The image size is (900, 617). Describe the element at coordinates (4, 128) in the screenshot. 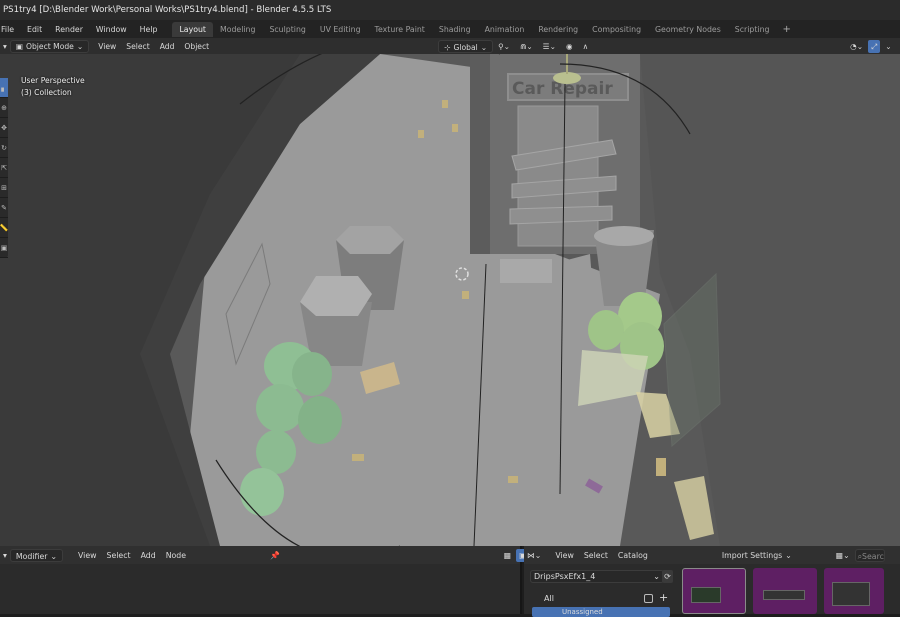

I see `move-tool-icon: ✥` at that location.